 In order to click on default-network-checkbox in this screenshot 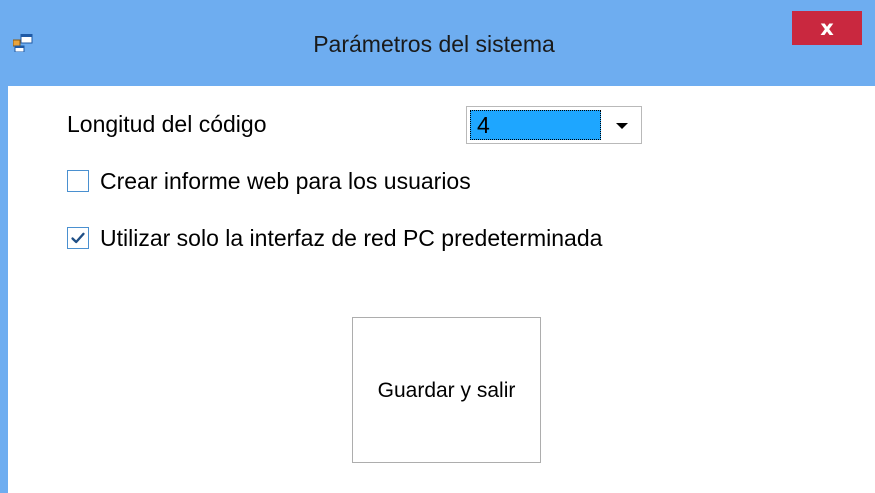, I will do `click(78, 238)`.